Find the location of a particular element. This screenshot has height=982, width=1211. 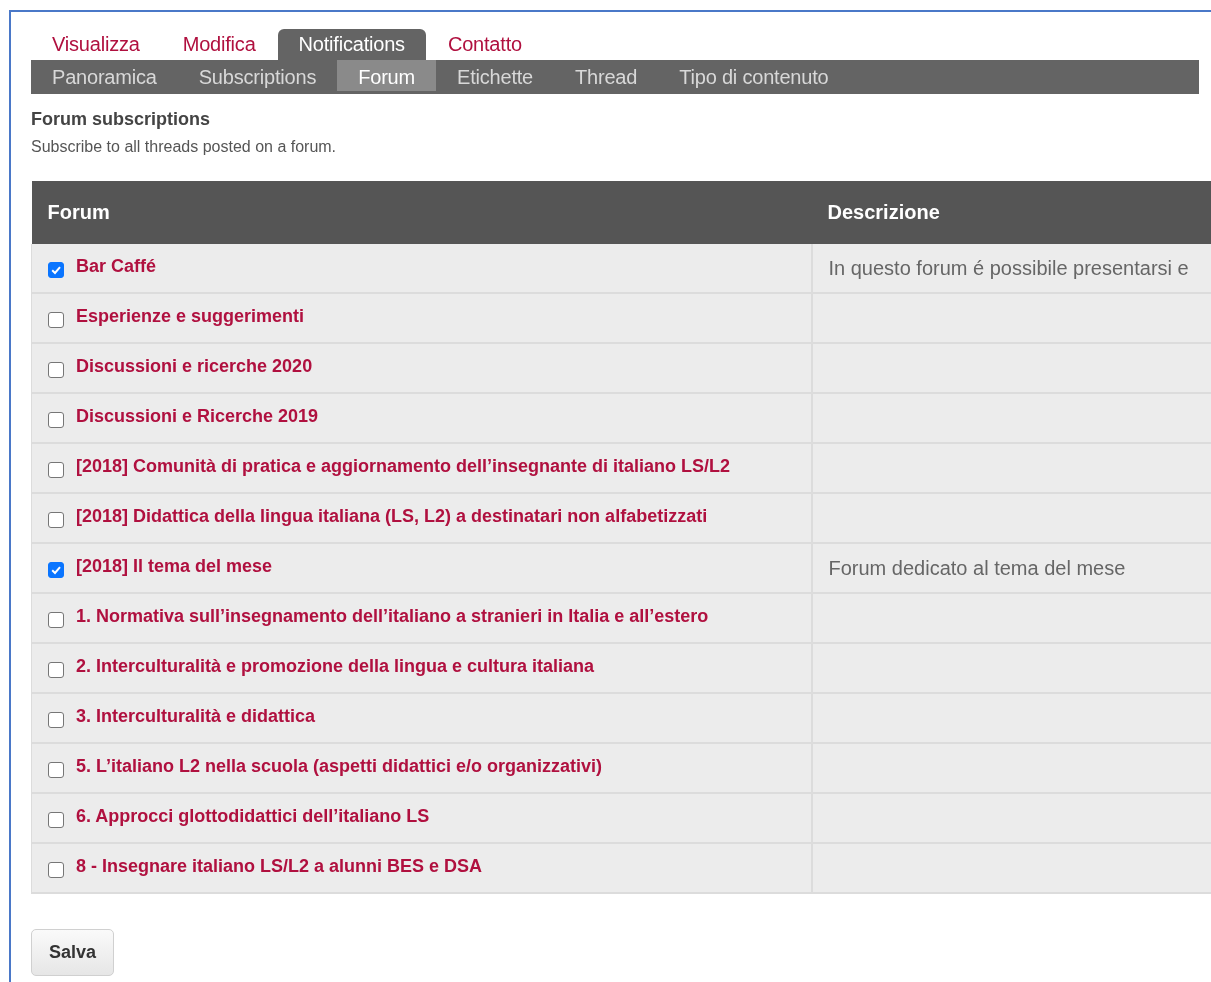

save-button: Salva is located at coordinates (73, 952).